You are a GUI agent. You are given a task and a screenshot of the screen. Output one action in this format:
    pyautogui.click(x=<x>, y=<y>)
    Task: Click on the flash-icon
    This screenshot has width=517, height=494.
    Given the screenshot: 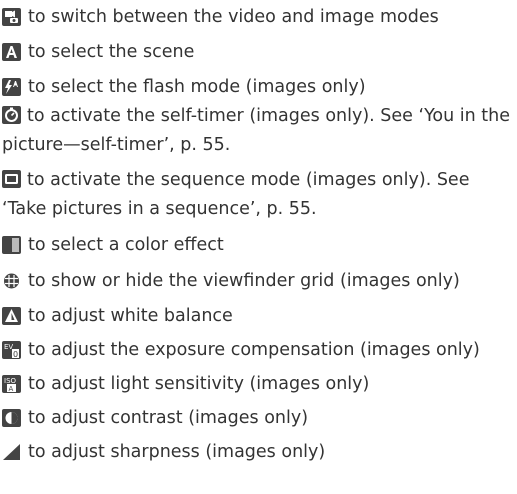 What is the action you would take?
    pyautogui.click(x=11, y=87)
    